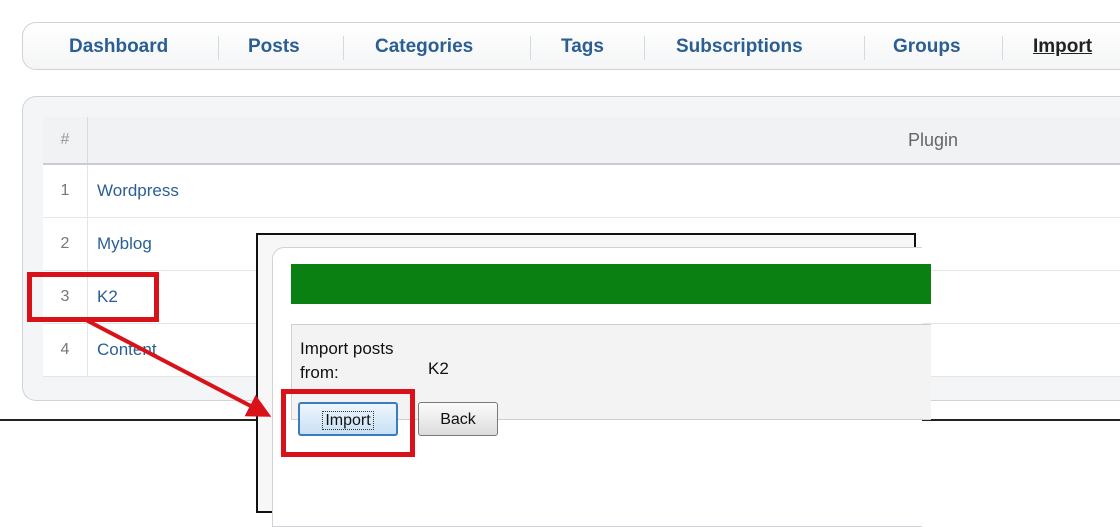 The image size is (1120, 527). Describe the element at coordinates (274, 47) in the screenshot. I see `nav-posts: Posts` at that location.